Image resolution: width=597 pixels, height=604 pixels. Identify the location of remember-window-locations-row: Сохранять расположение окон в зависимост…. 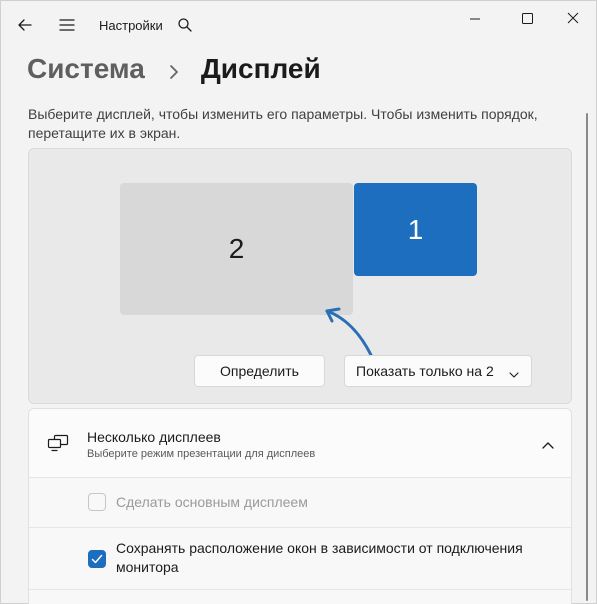
(300, 558).